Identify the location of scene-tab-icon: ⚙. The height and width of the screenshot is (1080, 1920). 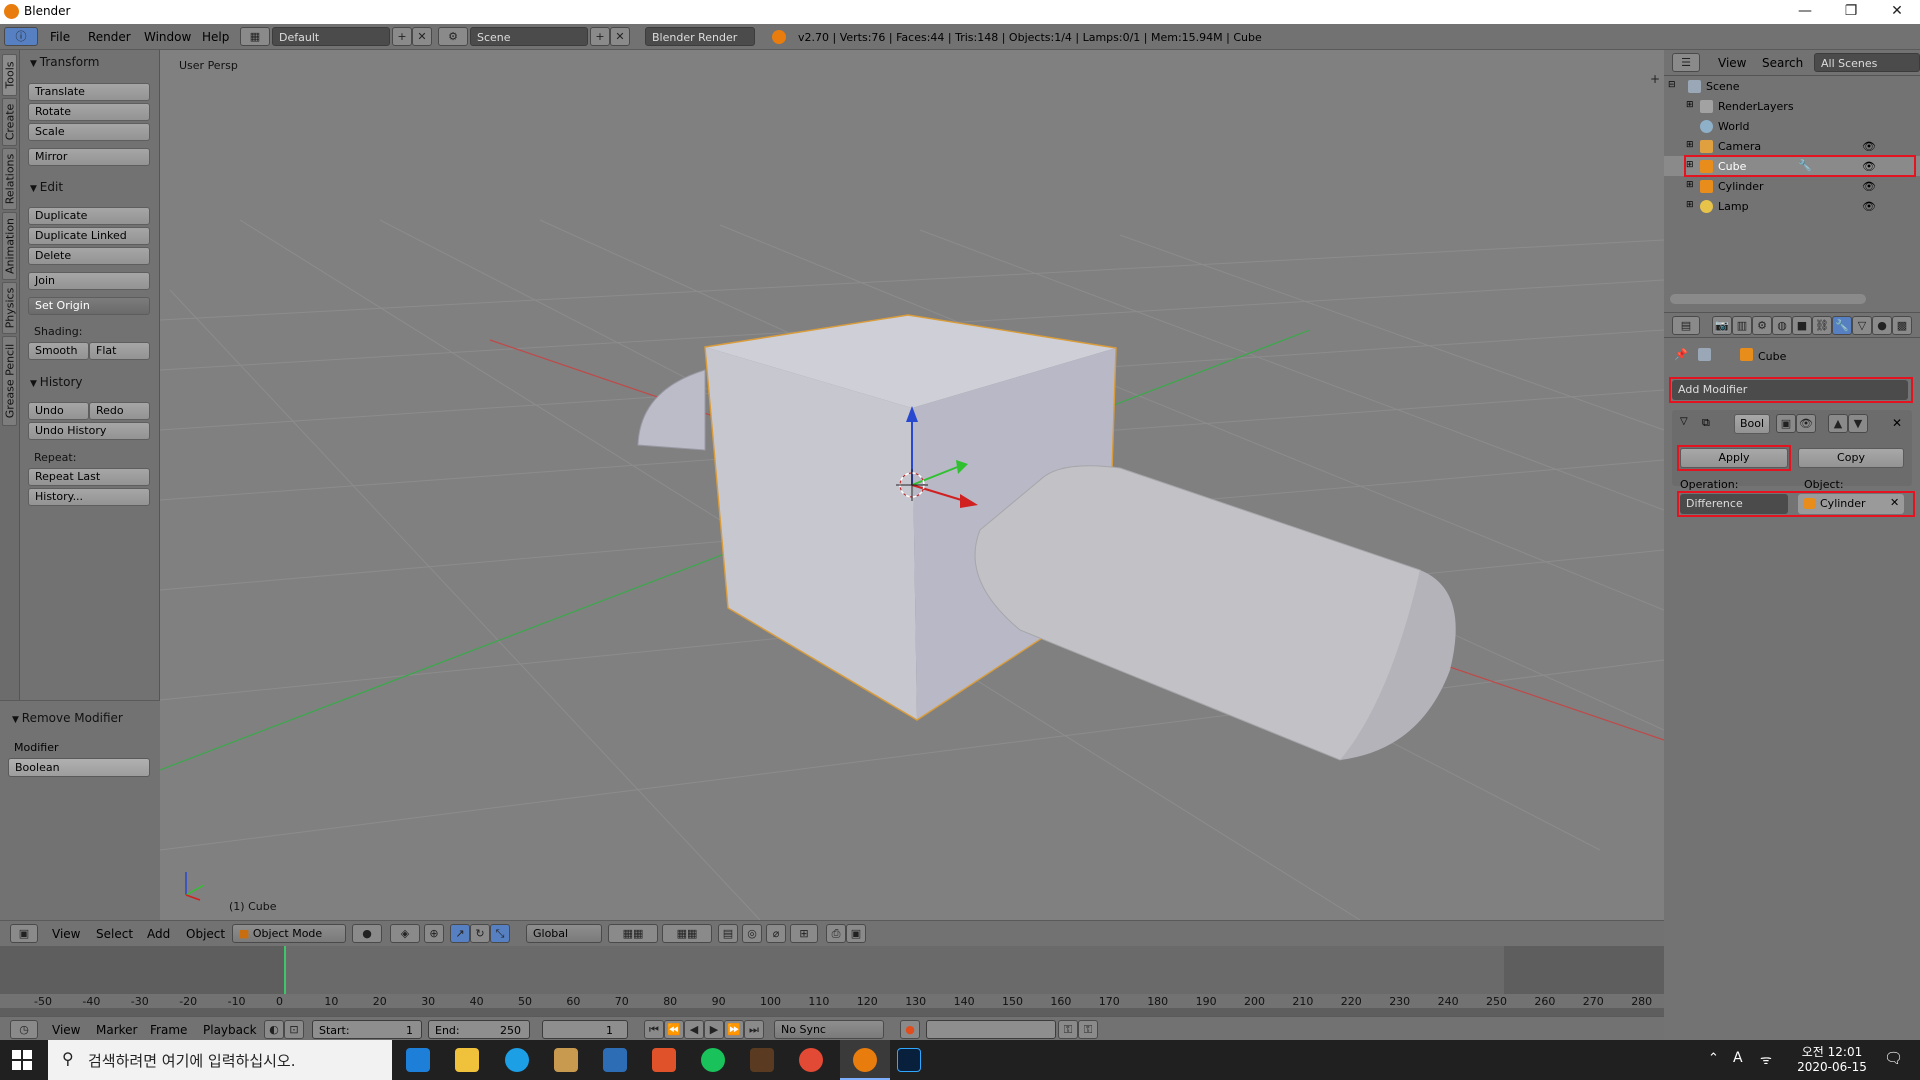
(1762, 325).